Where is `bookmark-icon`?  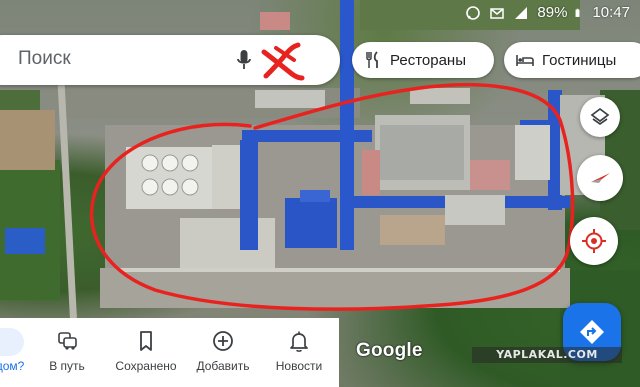
bookmark-icon is located at coordinates (146, 341).